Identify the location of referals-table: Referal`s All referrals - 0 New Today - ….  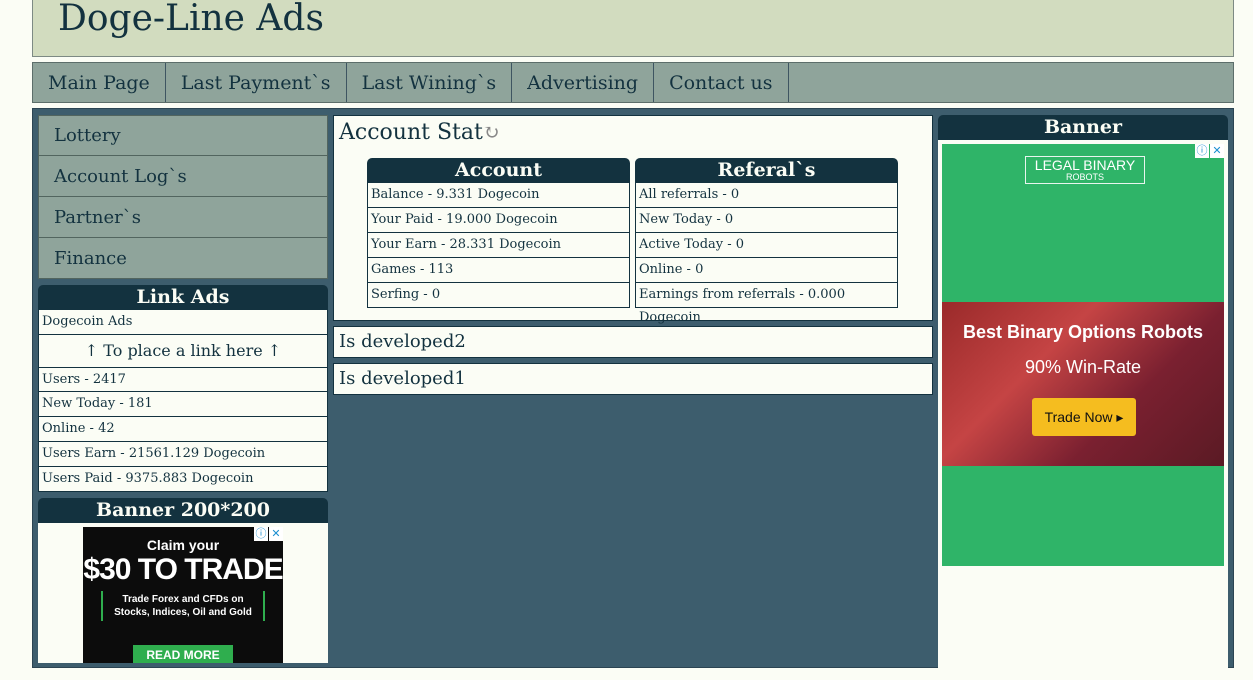
(766, 241).